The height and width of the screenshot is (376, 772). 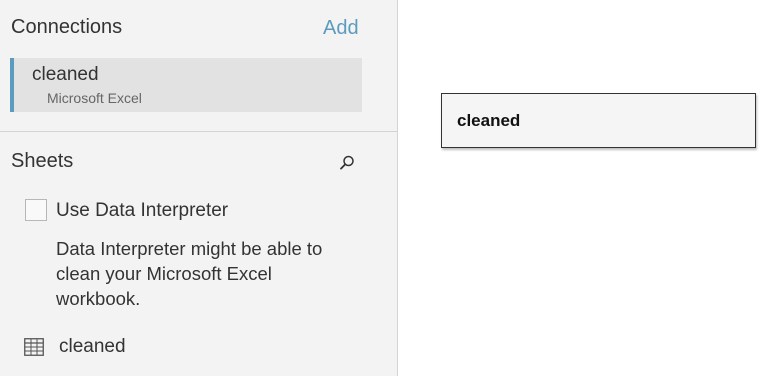 What do you see at coordinates (341, 28) in the screenshot?
I see `add-connection-link: Add` at bounding box center [341, 28].